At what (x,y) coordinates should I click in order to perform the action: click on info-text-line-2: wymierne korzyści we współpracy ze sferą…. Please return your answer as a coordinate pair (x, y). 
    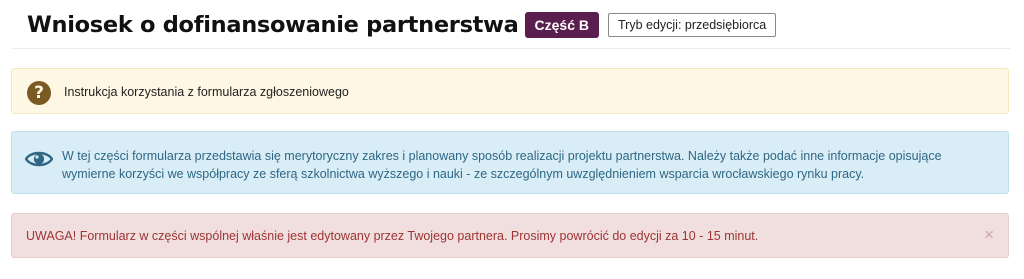
    Looking at the image, I should click on (463, 174).